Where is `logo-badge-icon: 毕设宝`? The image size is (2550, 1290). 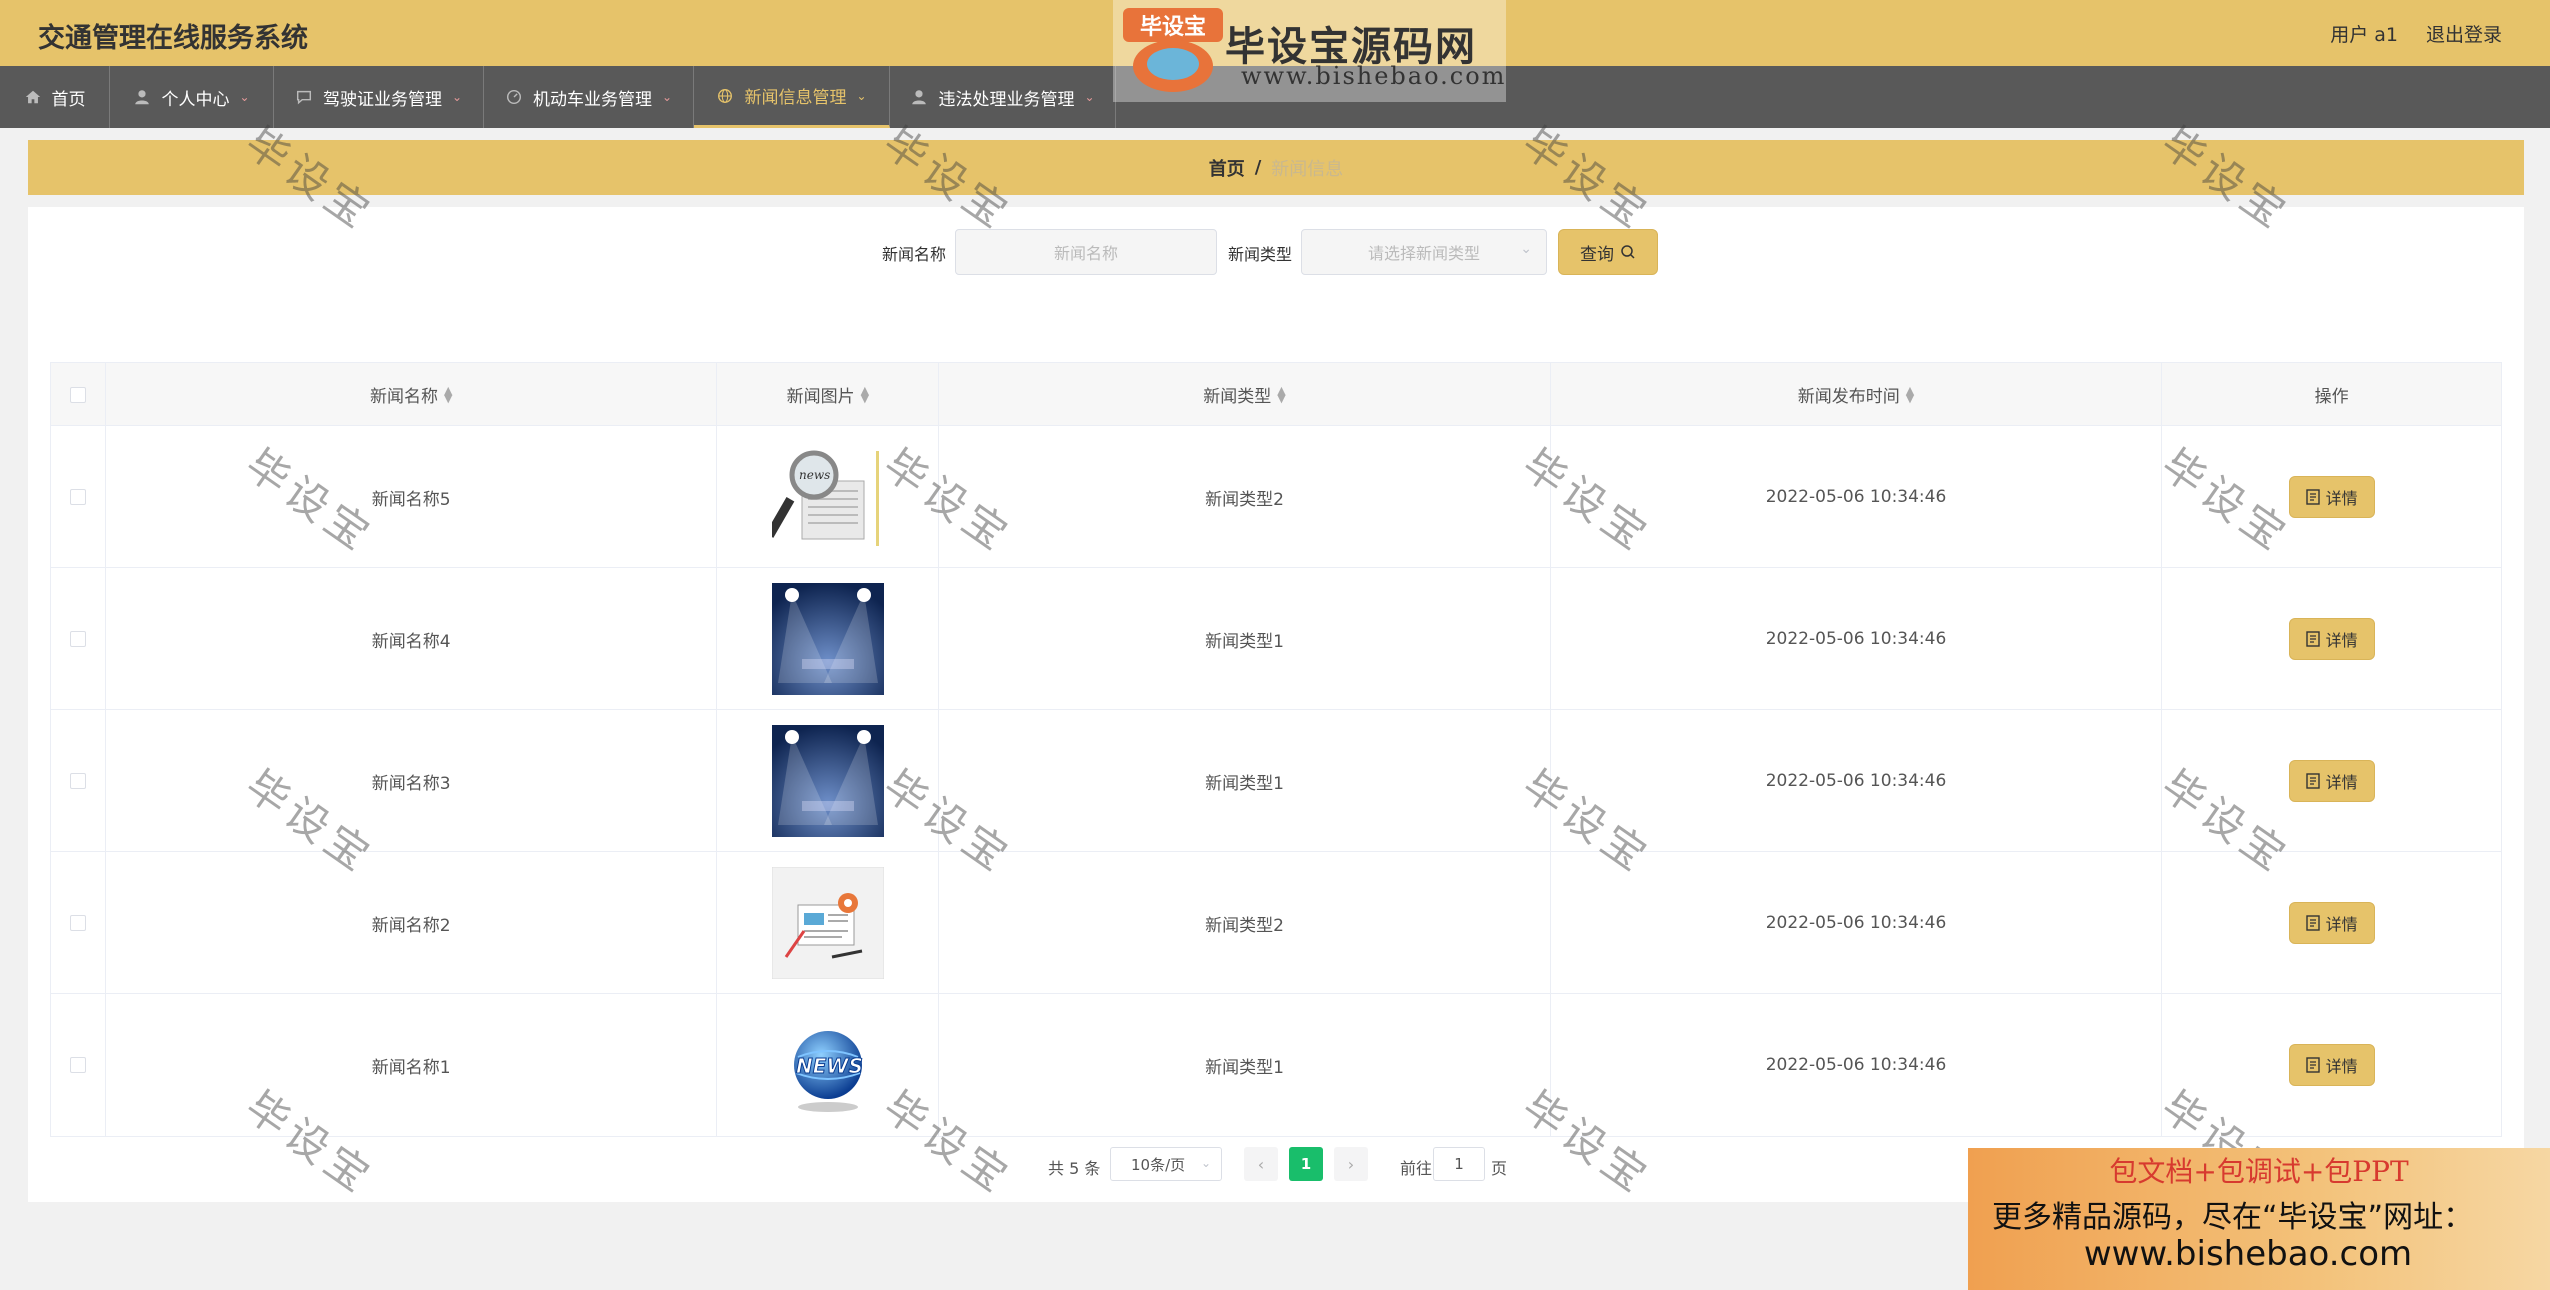 logo-badge-icon: 毕设宝 is located at coordinates (1173, 50).